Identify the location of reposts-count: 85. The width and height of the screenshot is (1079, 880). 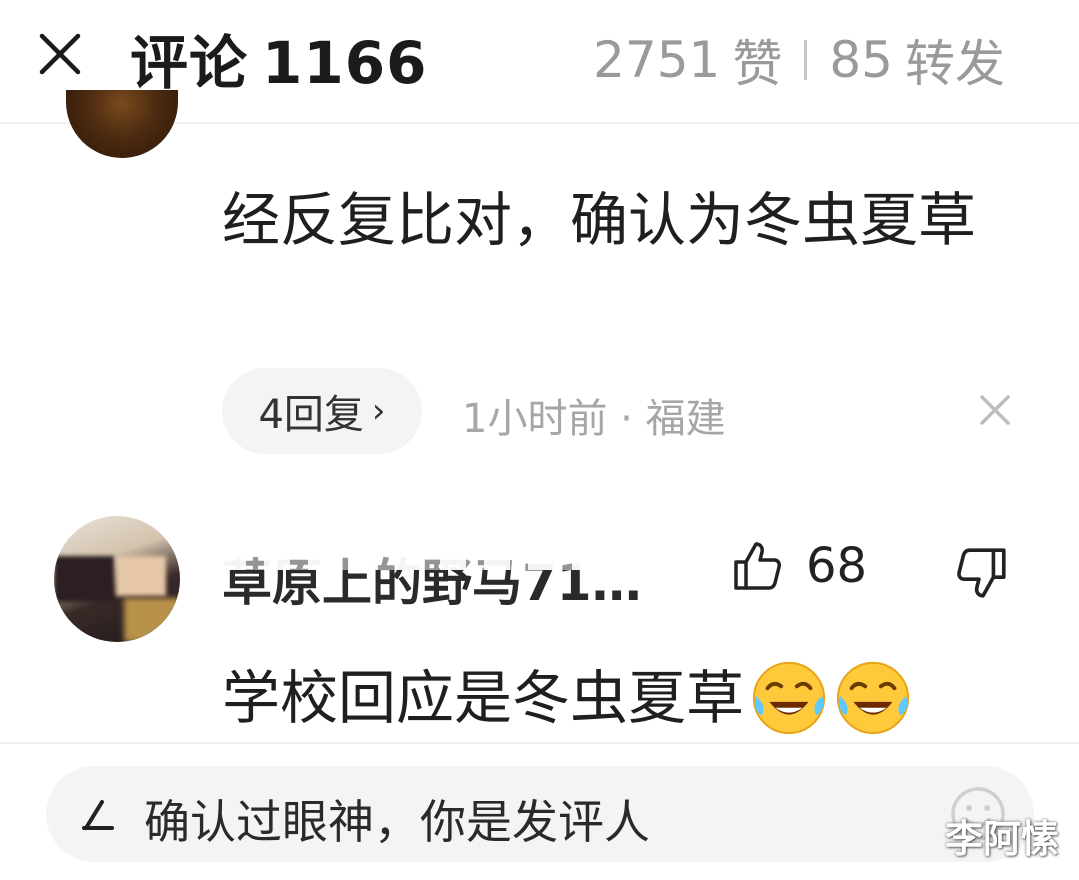
(861, 60).